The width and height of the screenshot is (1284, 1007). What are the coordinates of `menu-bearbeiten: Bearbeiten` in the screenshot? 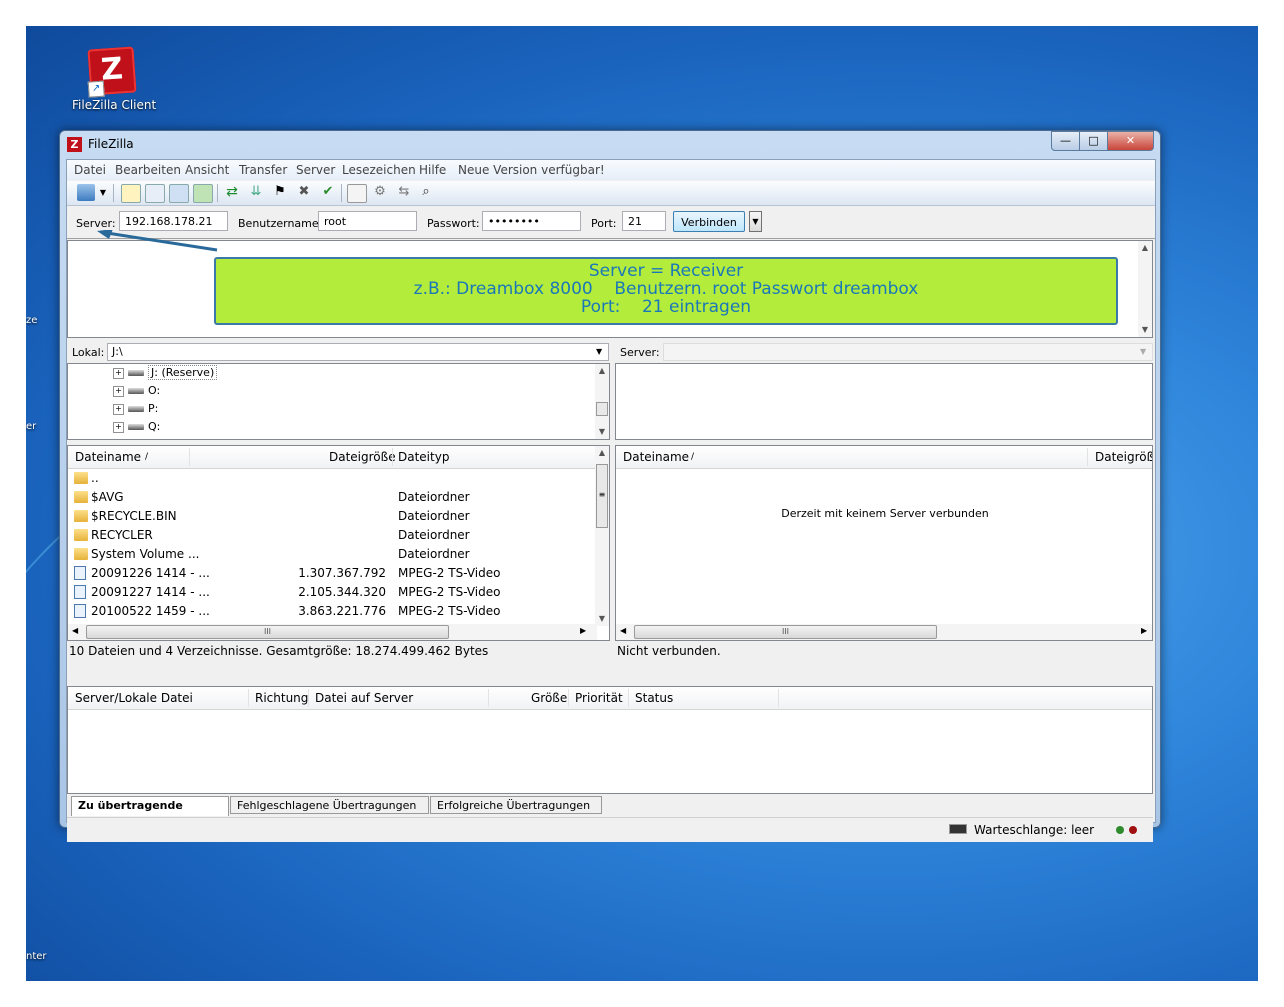 It's located at (148, 170).